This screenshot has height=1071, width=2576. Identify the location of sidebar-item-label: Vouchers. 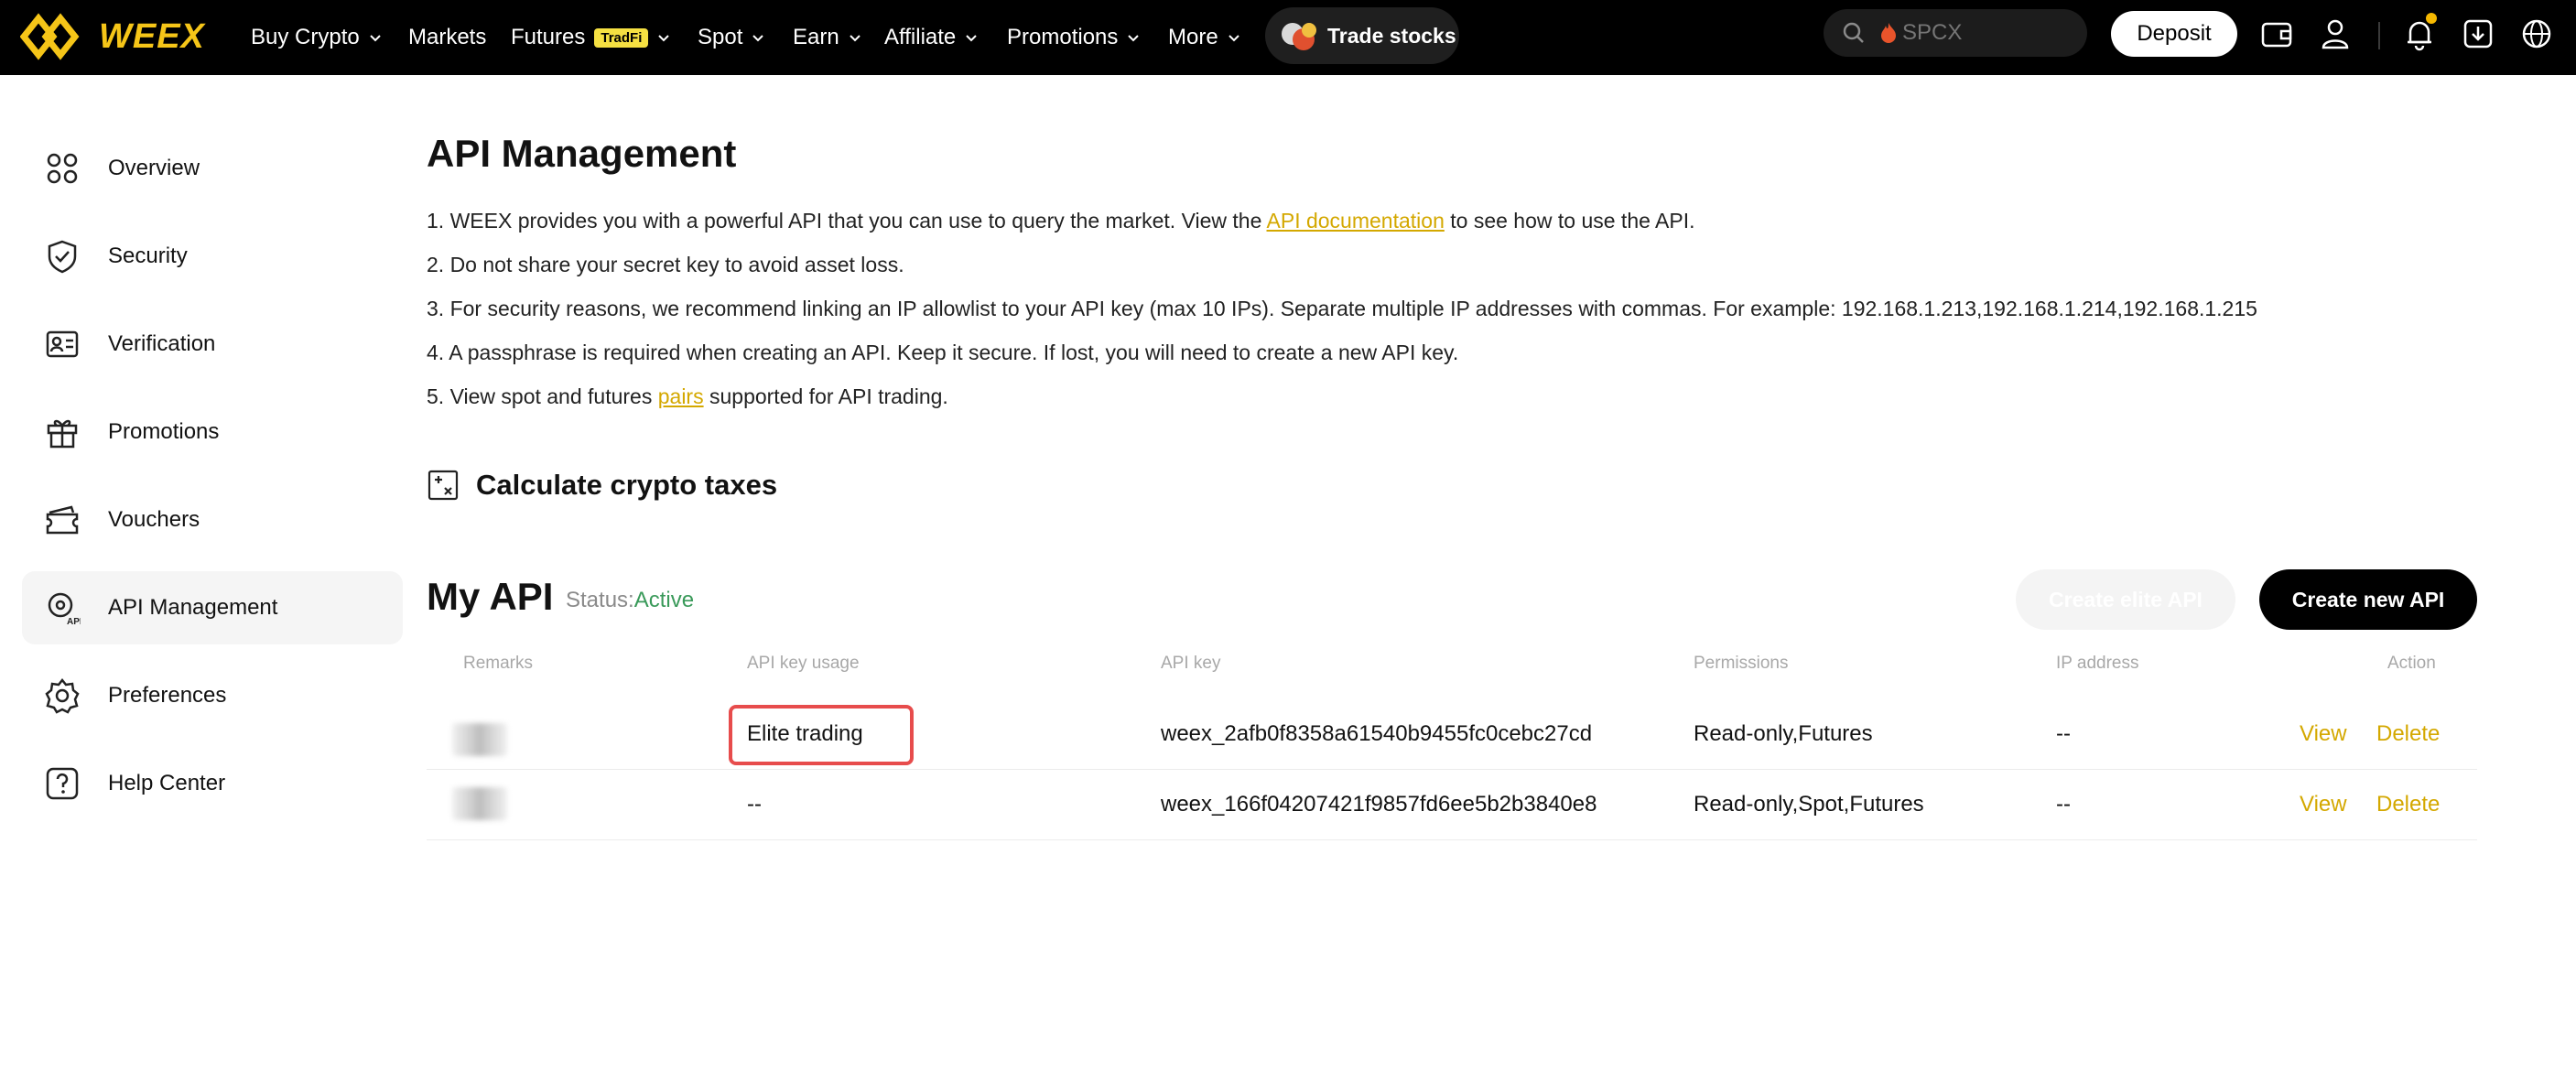
(154, 519).